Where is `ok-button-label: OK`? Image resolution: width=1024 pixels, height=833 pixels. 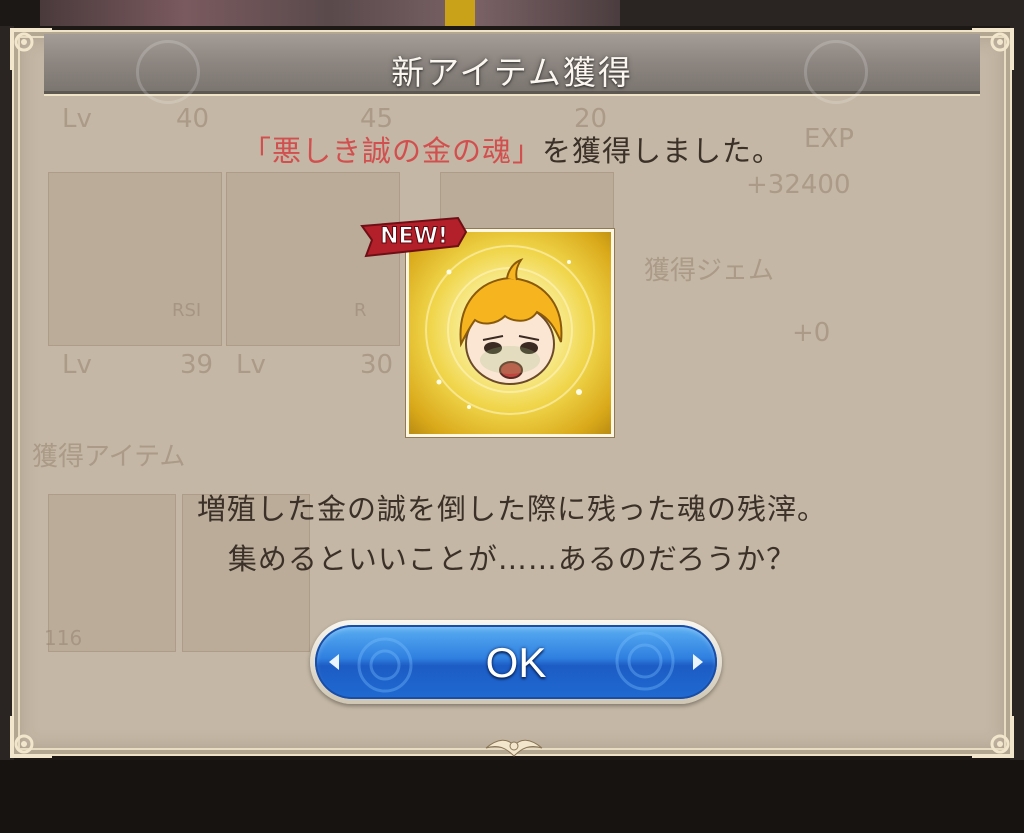 ok-button-label: OK is located at coordinates (516, 662).